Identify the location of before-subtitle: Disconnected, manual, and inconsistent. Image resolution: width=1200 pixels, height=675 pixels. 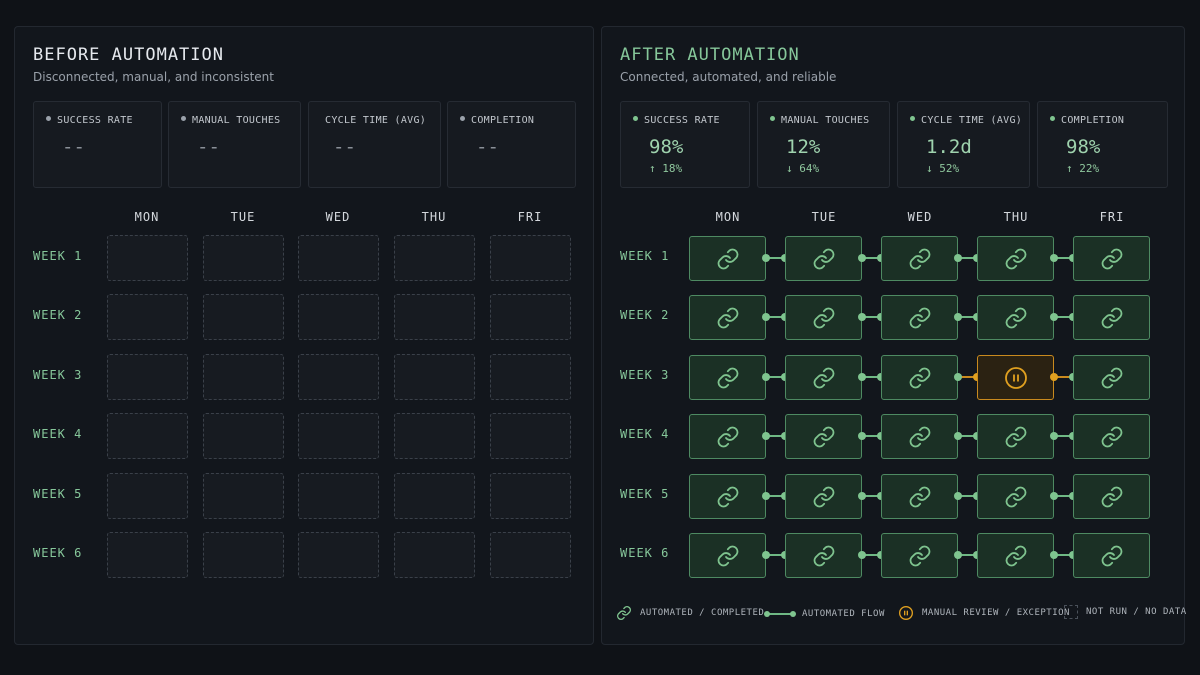
(153, 77).